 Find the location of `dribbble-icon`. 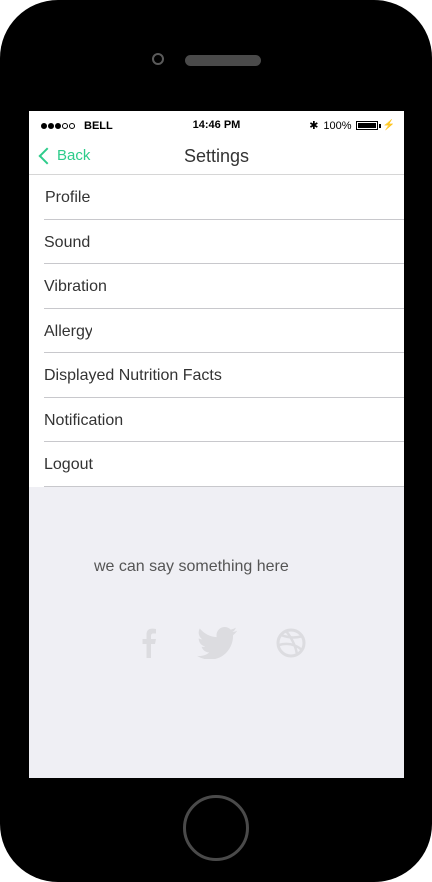

dribbble-icon is located at coordinates (291, 643).